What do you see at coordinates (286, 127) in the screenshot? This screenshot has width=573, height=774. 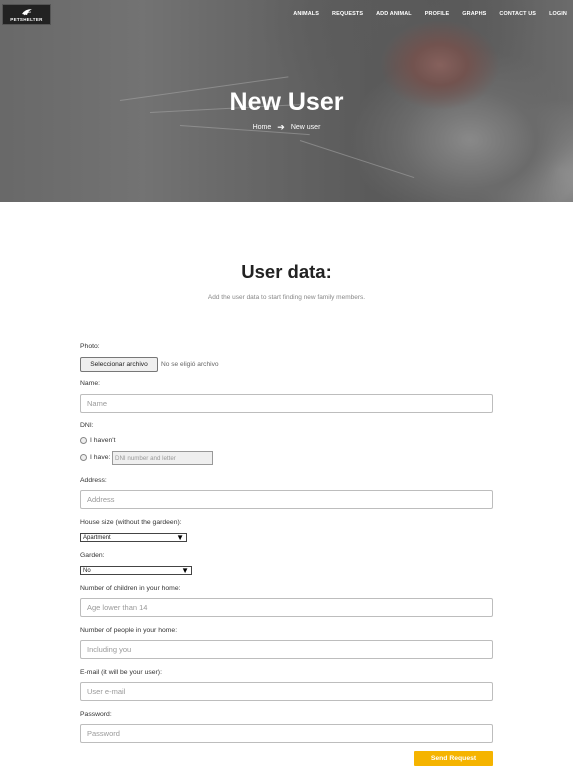 I see `breadcrumb: Home ➔ New user` at bounding box center [286, 127].